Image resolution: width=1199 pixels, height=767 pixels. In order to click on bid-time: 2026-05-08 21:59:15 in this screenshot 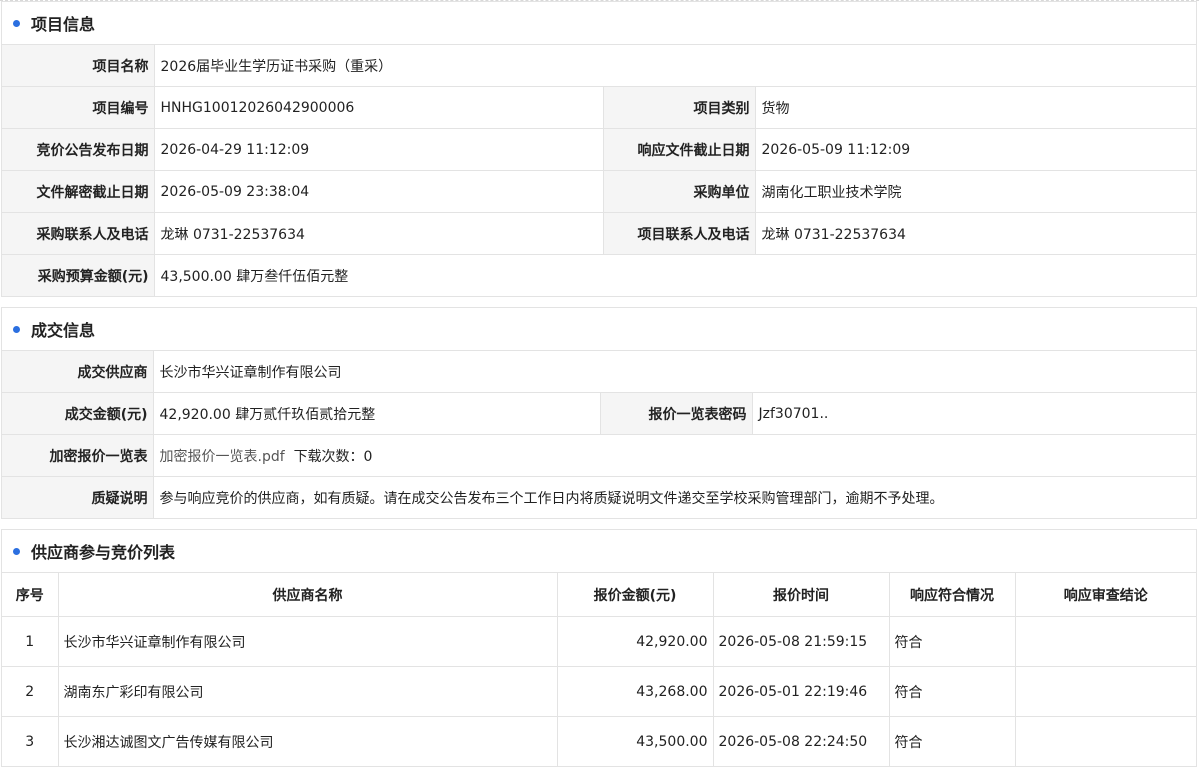, I will do `click(801, 641)`.